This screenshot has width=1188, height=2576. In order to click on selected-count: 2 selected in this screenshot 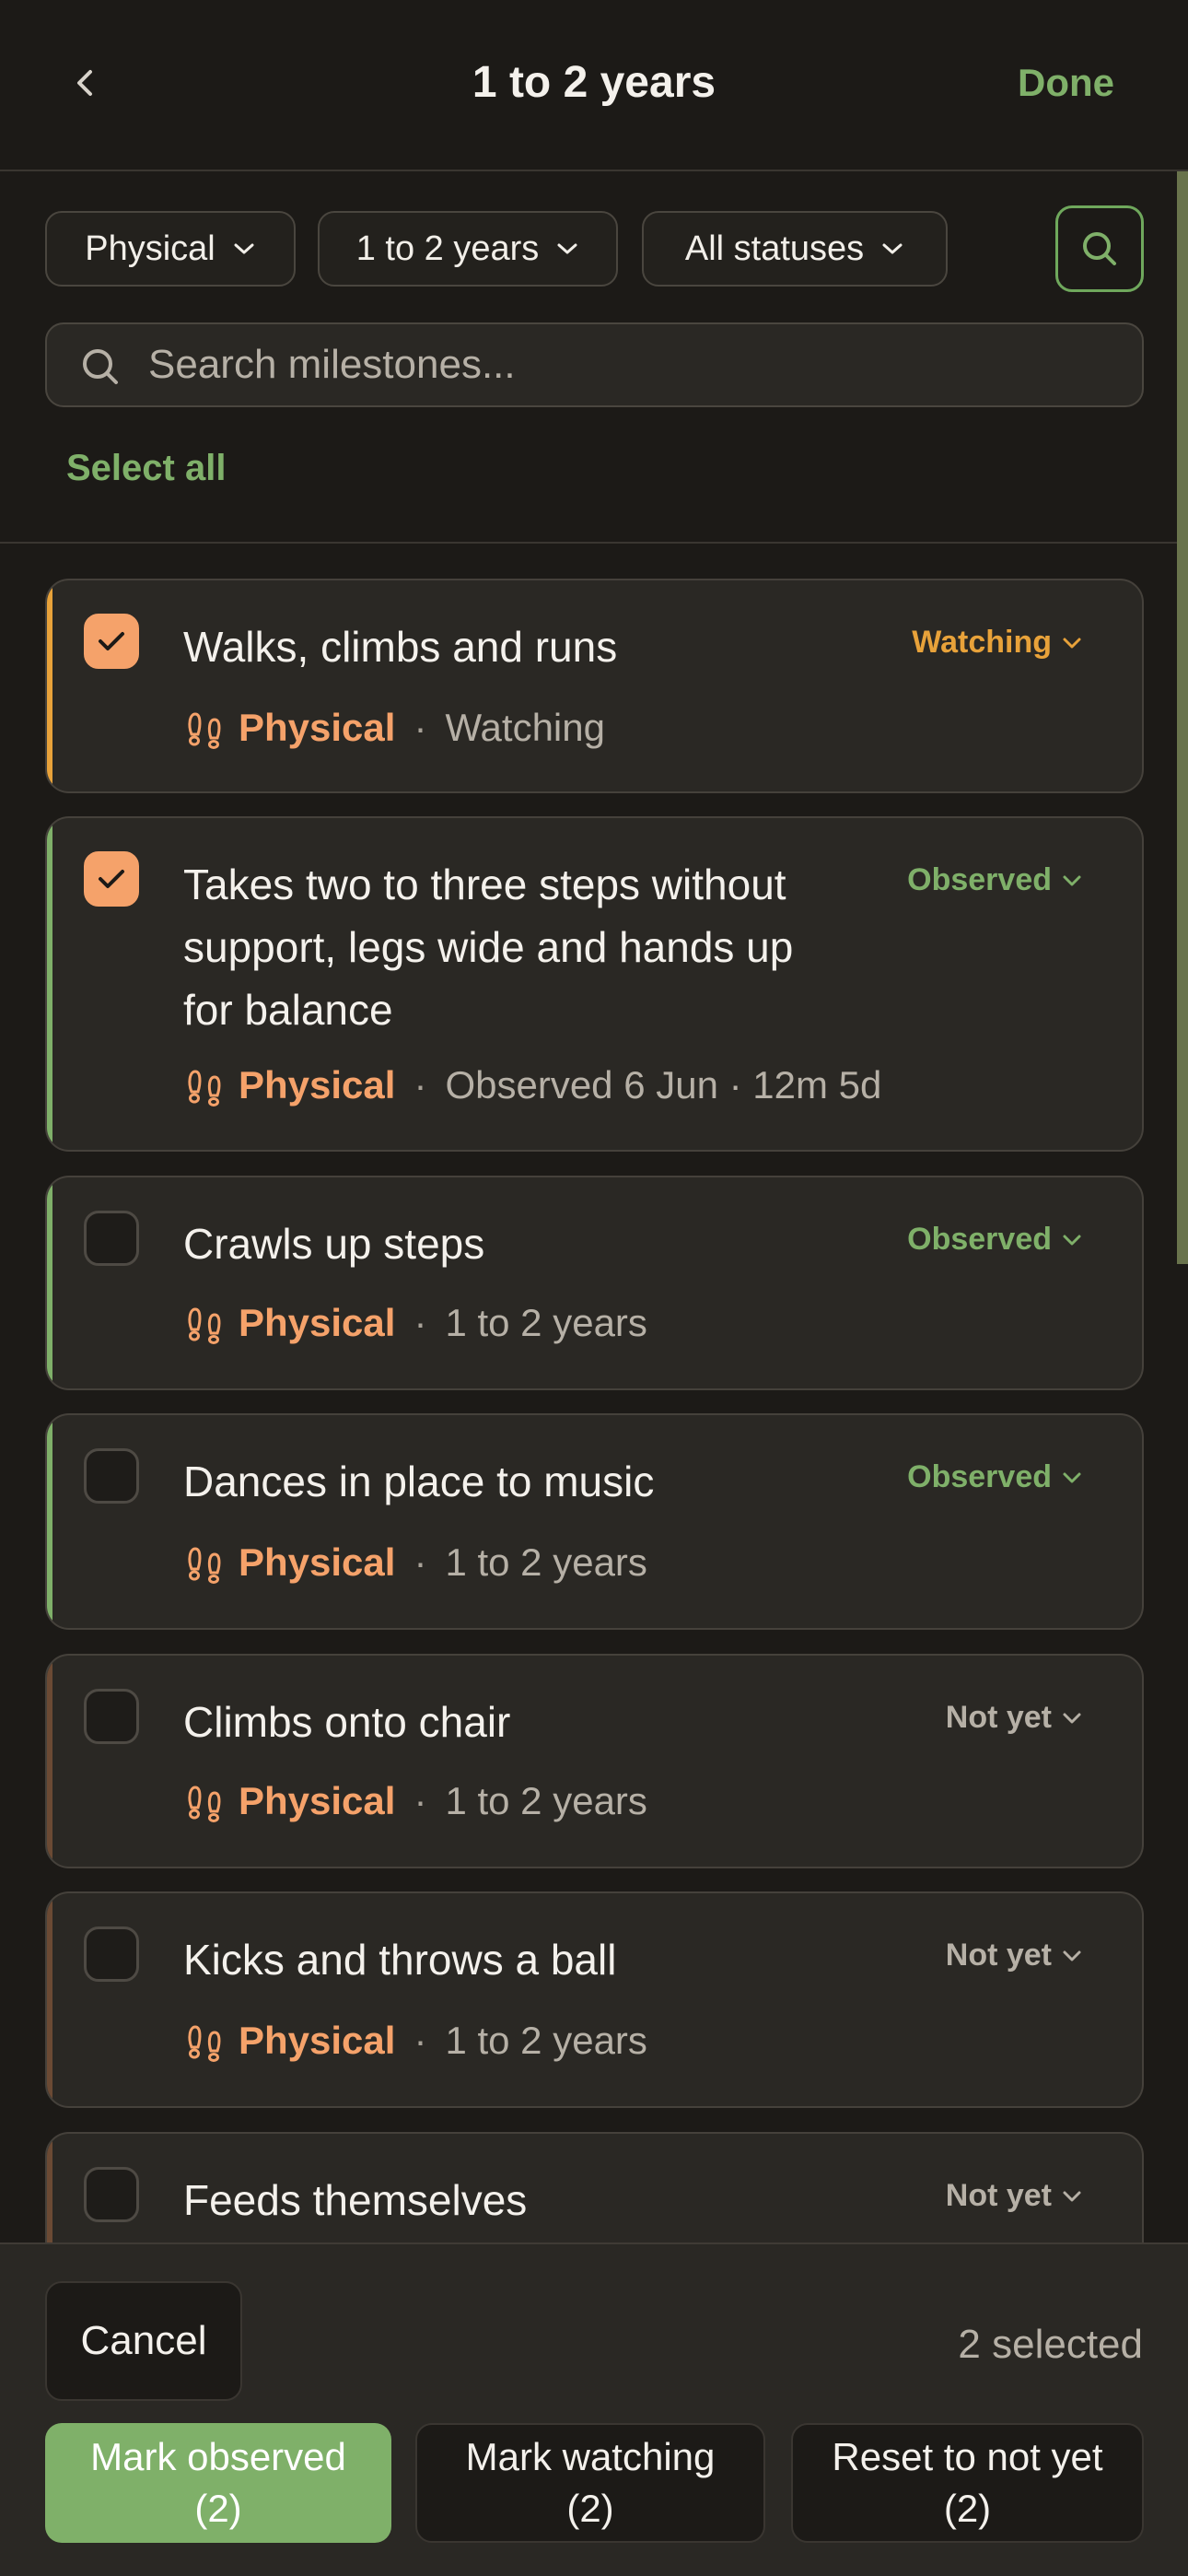, I will do `click(1050, 2344)`.